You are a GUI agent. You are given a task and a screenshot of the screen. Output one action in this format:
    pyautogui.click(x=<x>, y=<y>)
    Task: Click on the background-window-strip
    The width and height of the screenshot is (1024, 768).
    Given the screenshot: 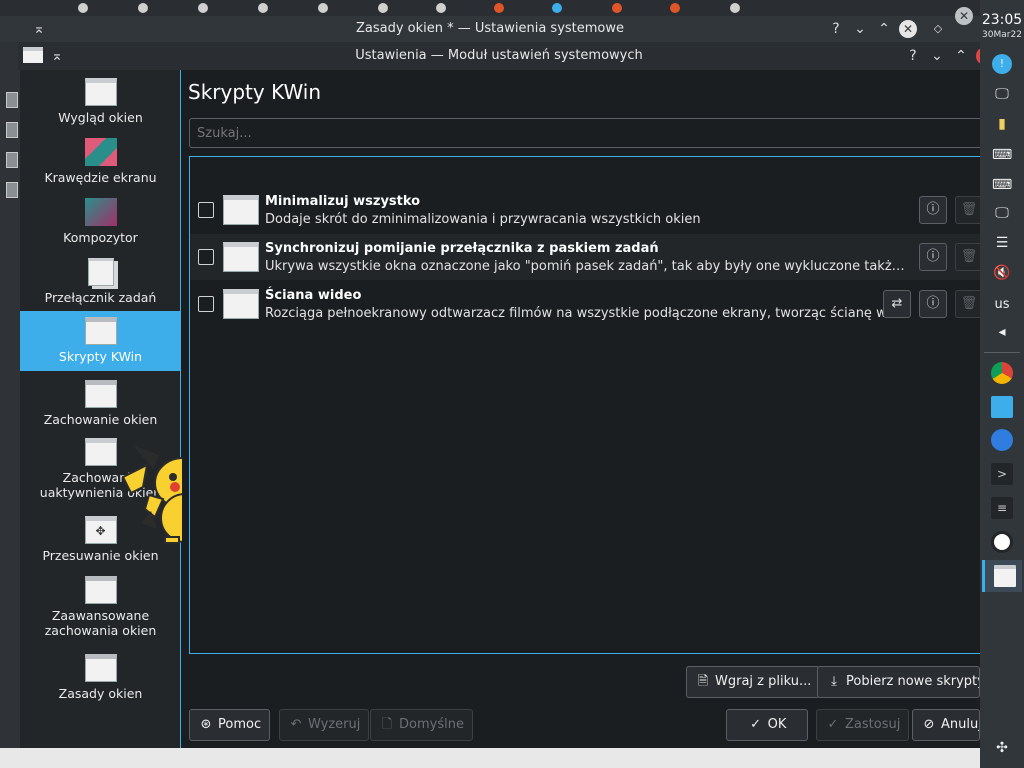 What is the action you would take?
    pyautogui.click(x=10, y=395)
    